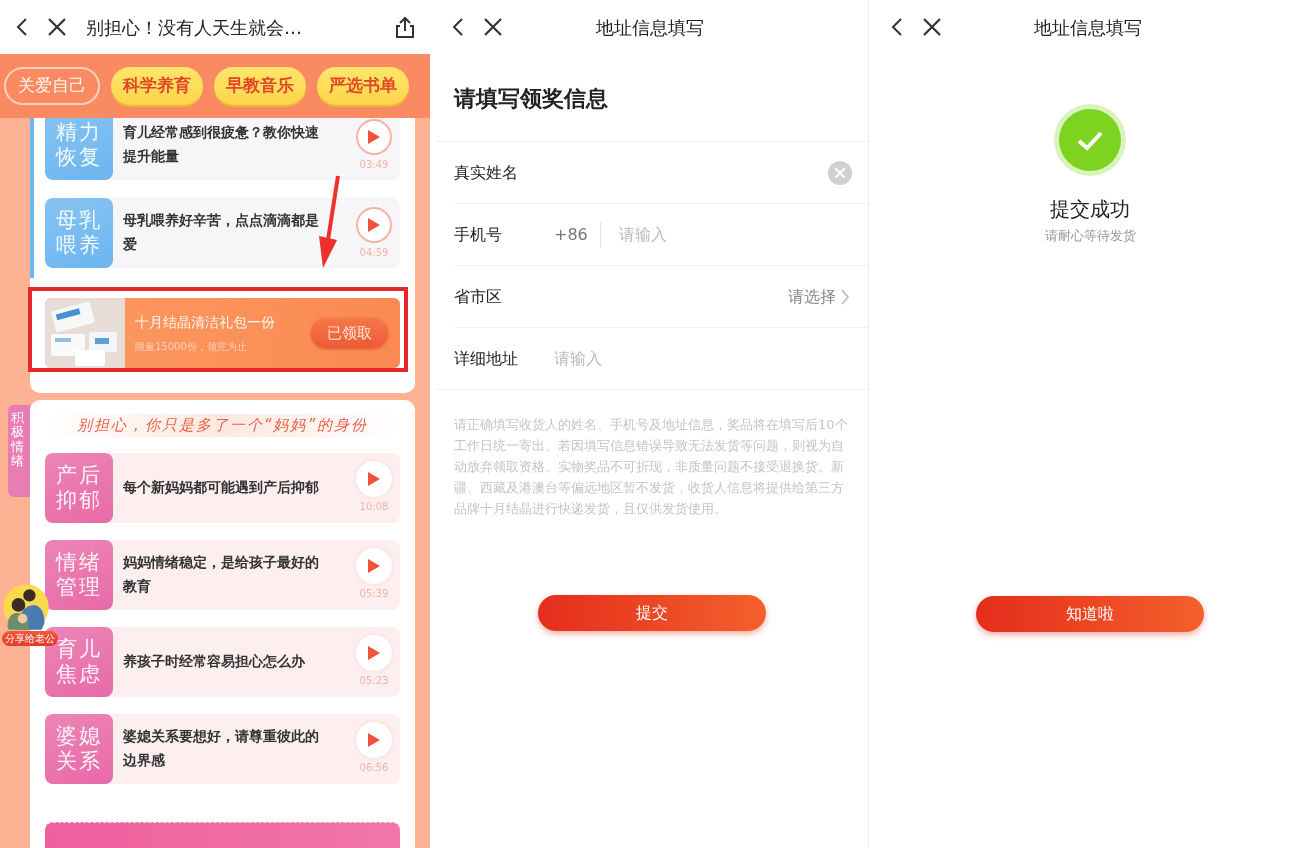 This screenshot has width=1305, height=848. Describe the element at coordinates (374, 594) in the screenshot. I see `duration: 05:39` at that location.